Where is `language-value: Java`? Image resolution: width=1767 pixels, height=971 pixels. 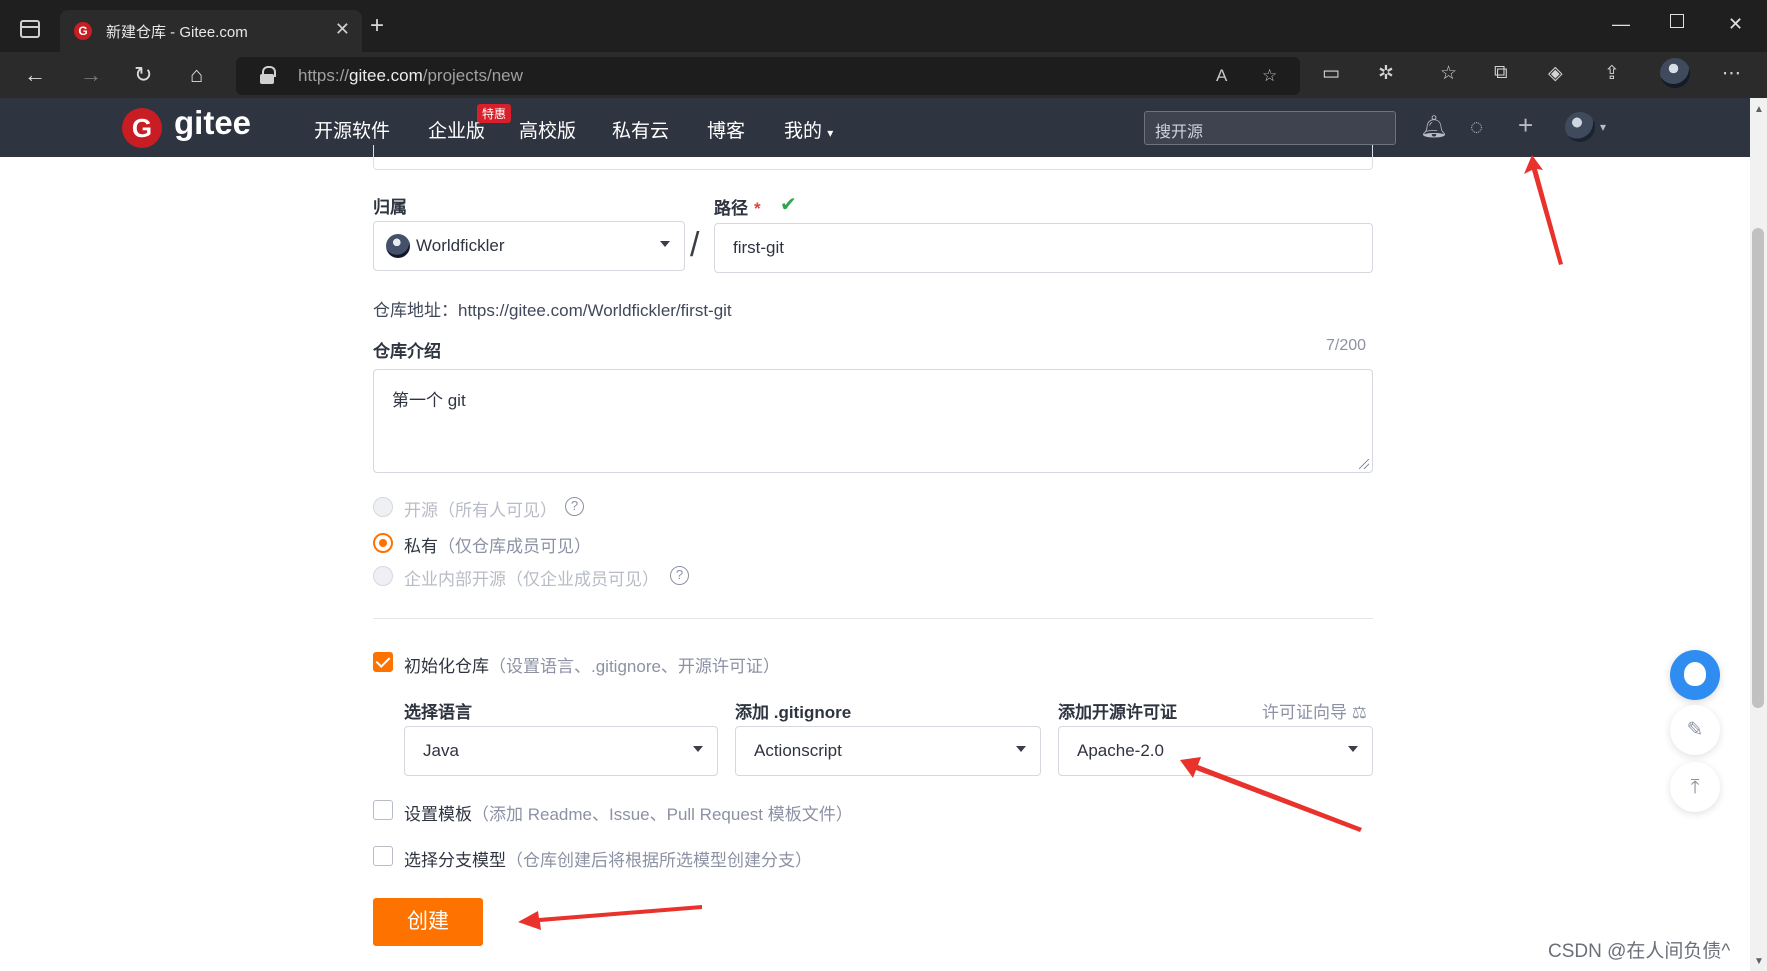
language-value: Java is located at coordinates (441, 750).